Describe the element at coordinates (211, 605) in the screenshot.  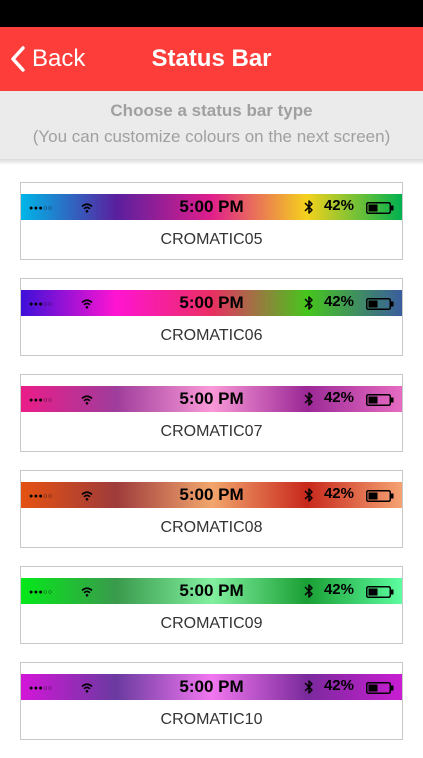
I see `status-bar-option: ●●●○○ 5:00 PM 42% CROMATIC09` at that location.